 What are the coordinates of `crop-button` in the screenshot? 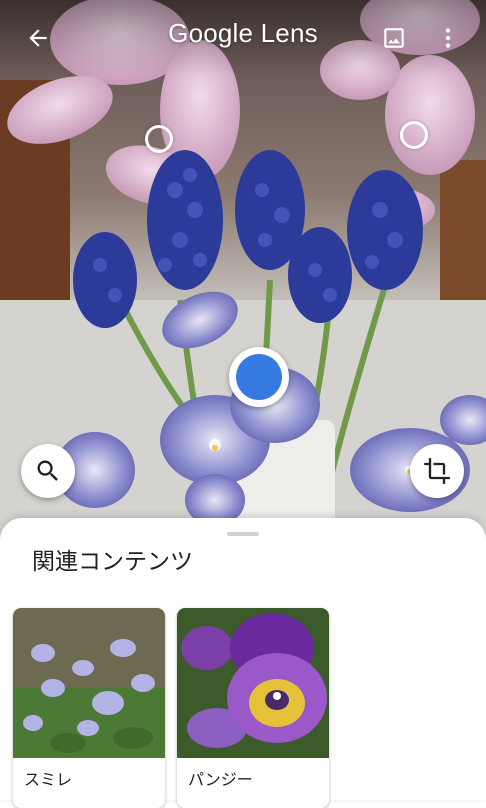 It's located at (437, 471).